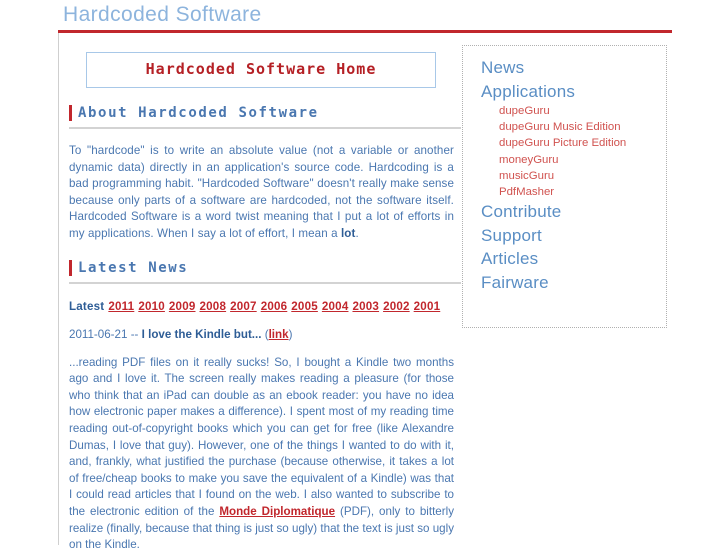 The image size is (727, 554). Describe the element at coordinates (582, 192) in the screenshot. I see `sidebar-item-pdfmasher: PdfMasher` at that location.